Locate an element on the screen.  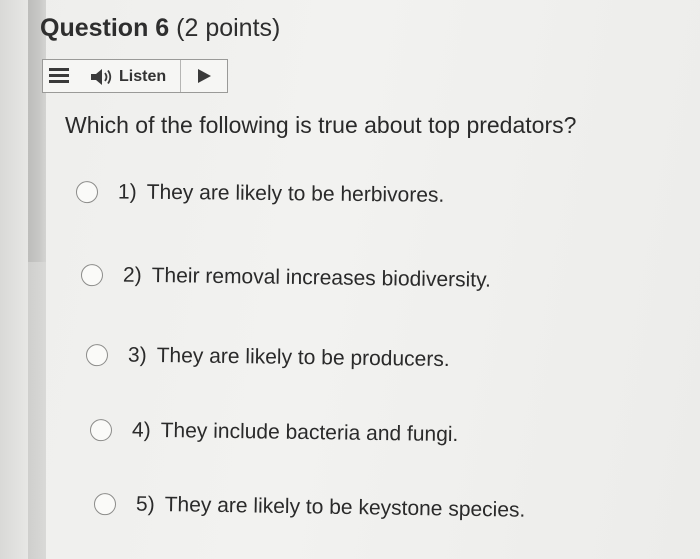
toolbar-divider is located at coordinates (180, 76).